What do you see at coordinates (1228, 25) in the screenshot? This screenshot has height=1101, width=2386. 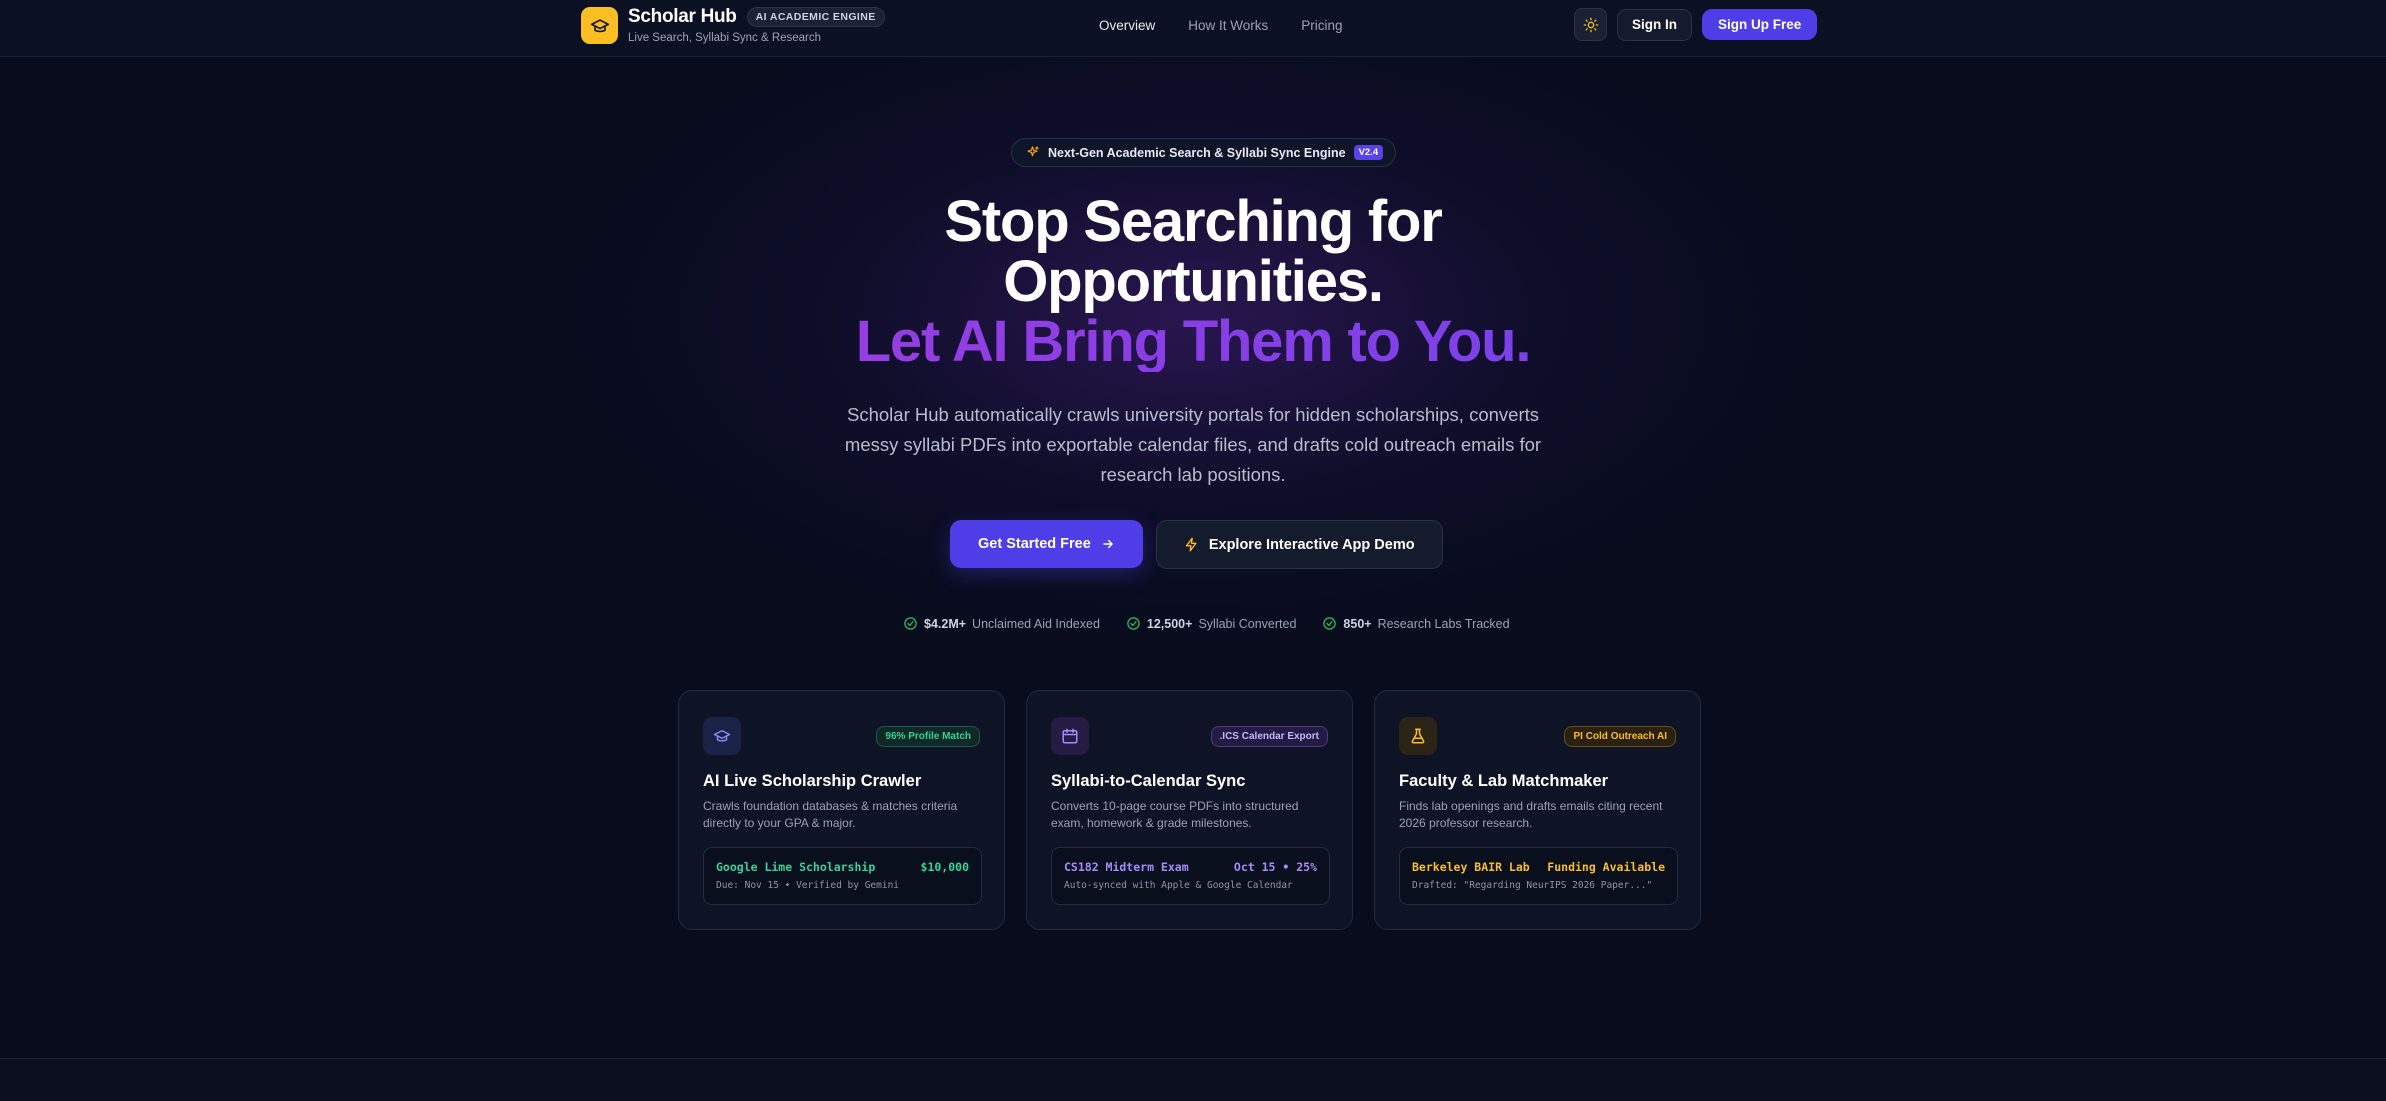 I see `nav-link-how-it-works: How It Works` at bounding box center [1228, 25].